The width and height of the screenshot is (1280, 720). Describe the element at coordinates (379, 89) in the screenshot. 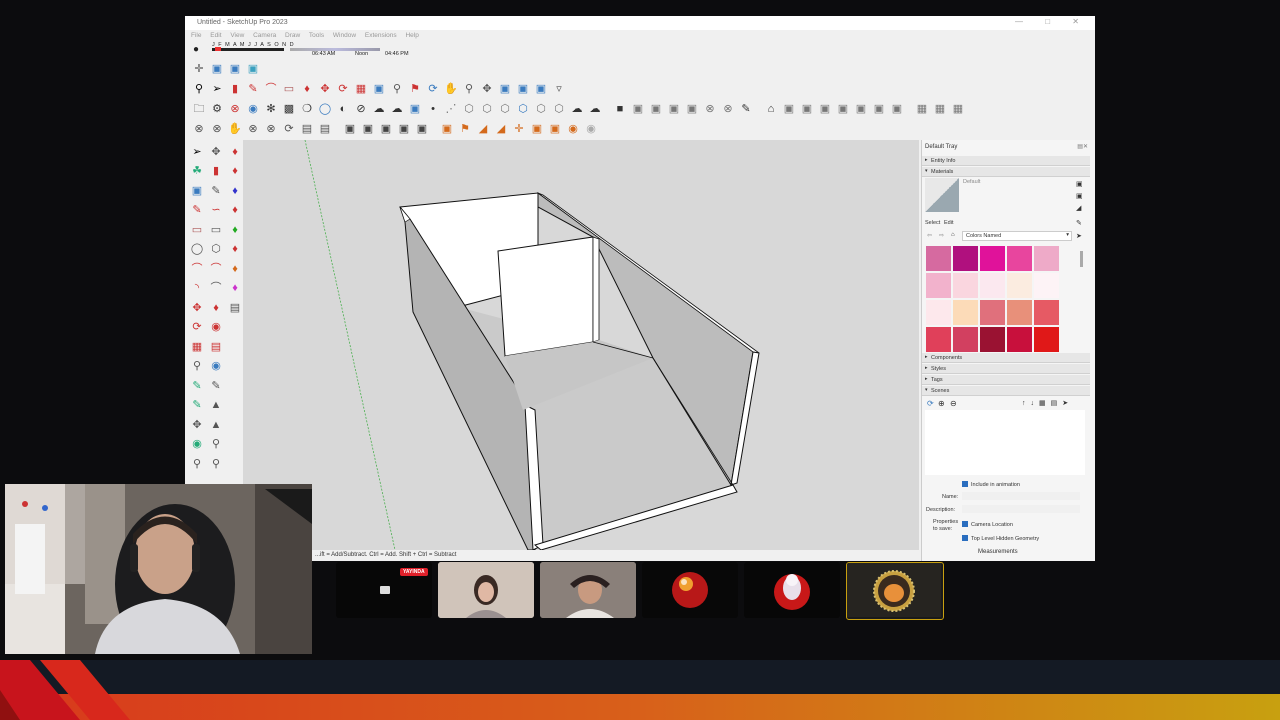

I see `offset-icon: ▣` at that location.